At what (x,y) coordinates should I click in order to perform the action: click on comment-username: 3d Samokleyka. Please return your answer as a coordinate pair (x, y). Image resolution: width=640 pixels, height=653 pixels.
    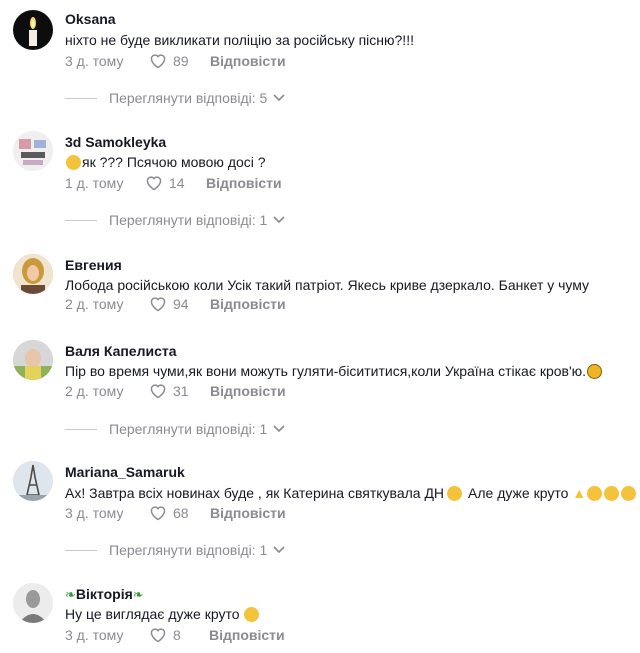
    Looking at the image, I should click on (115, 142).